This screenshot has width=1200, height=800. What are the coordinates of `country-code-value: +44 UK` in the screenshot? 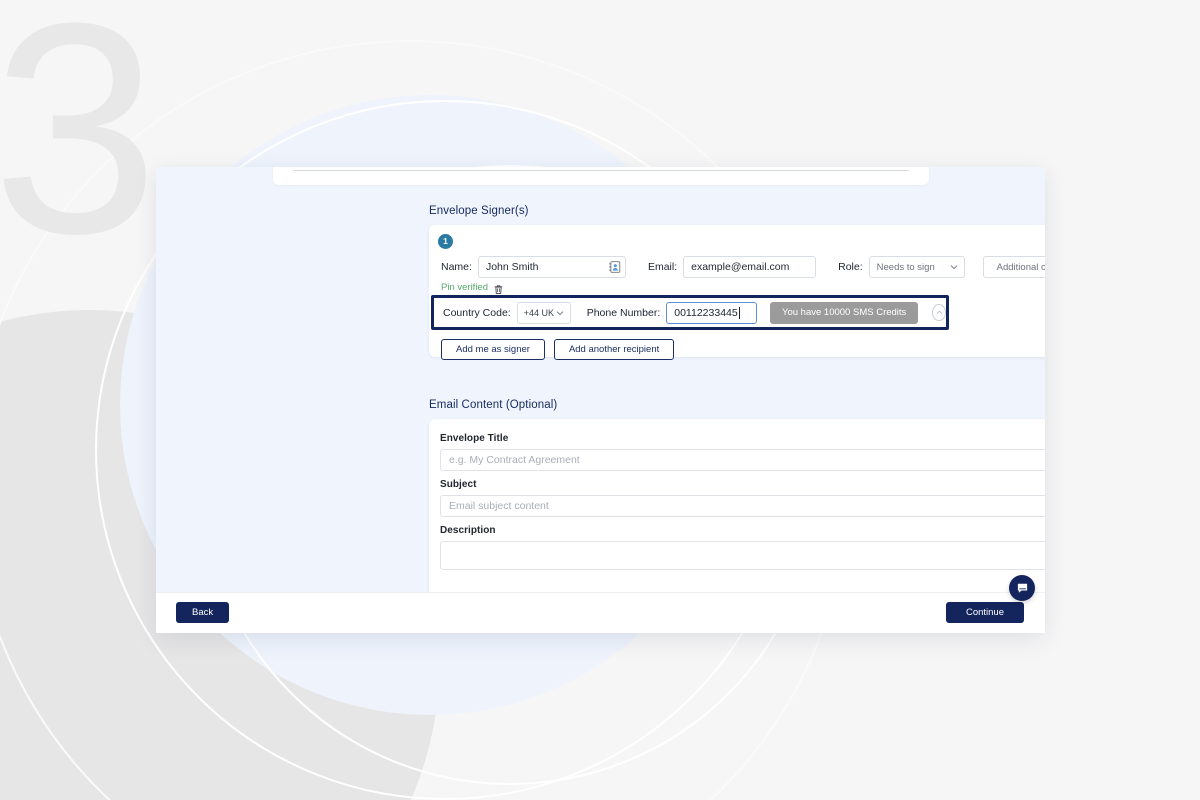 It's located at (538, 312).